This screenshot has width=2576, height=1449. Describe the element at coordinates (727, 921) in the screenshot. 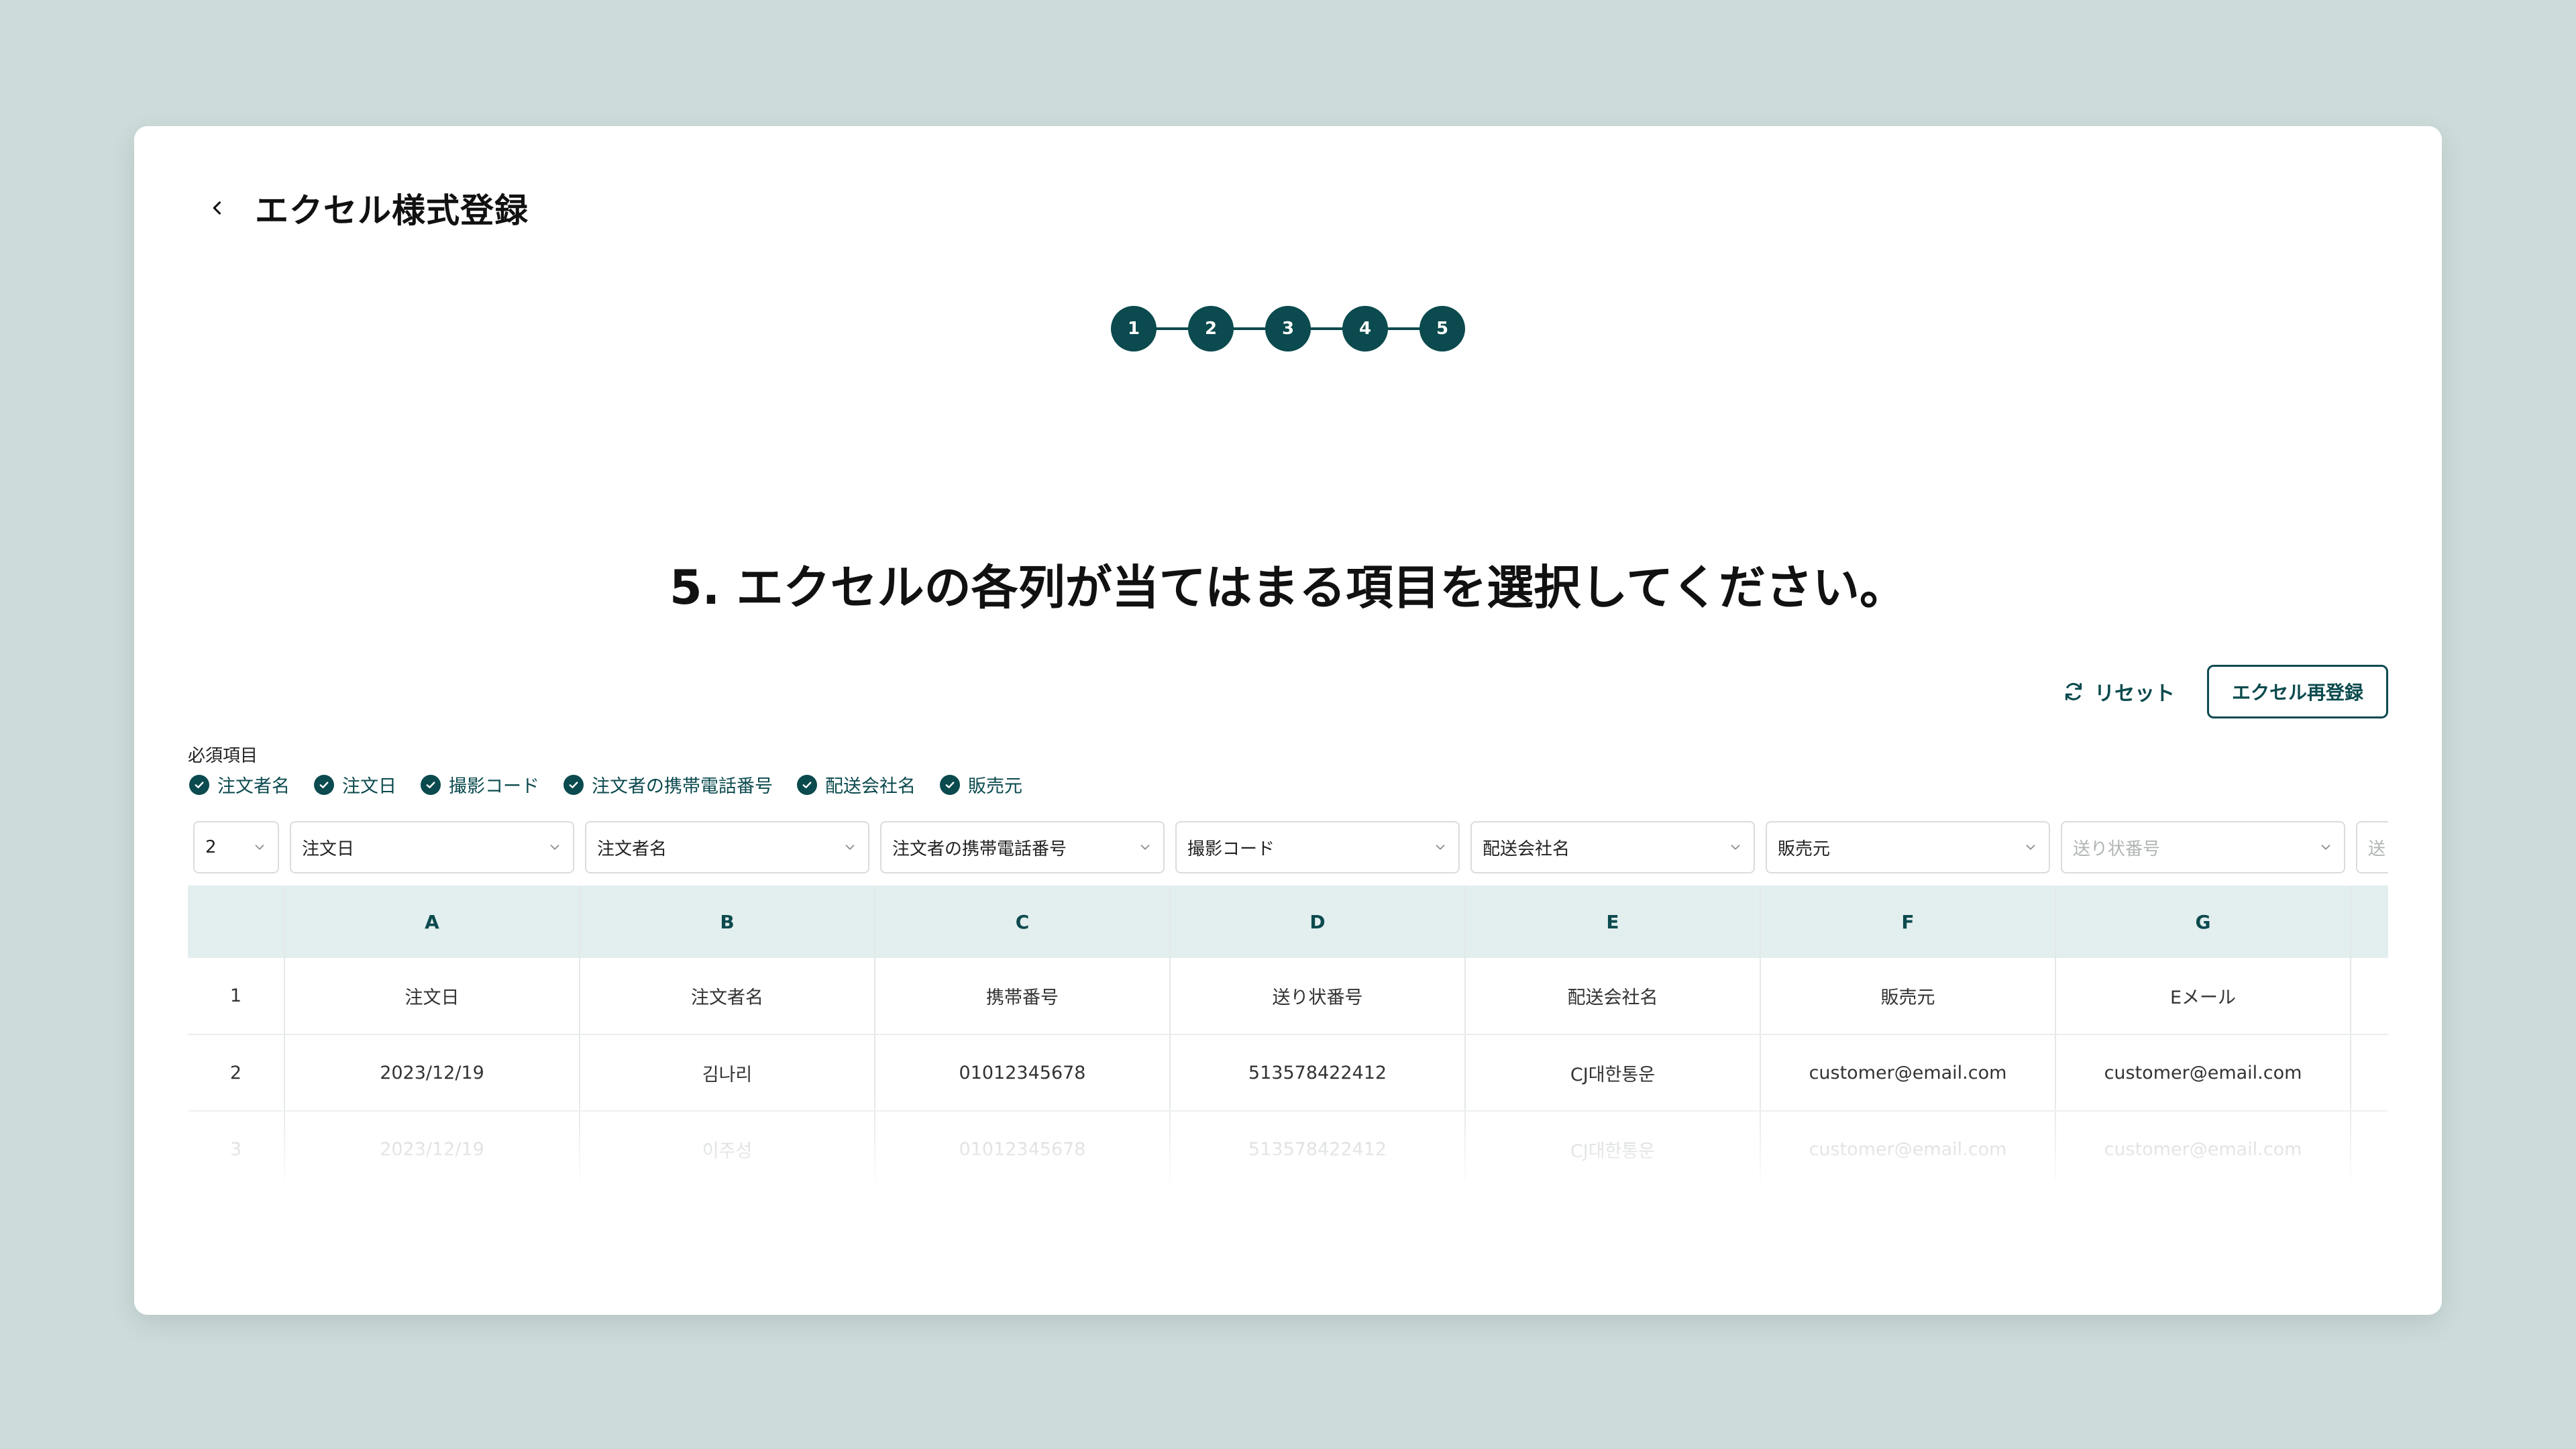

I see `header-cell: B` at that location.